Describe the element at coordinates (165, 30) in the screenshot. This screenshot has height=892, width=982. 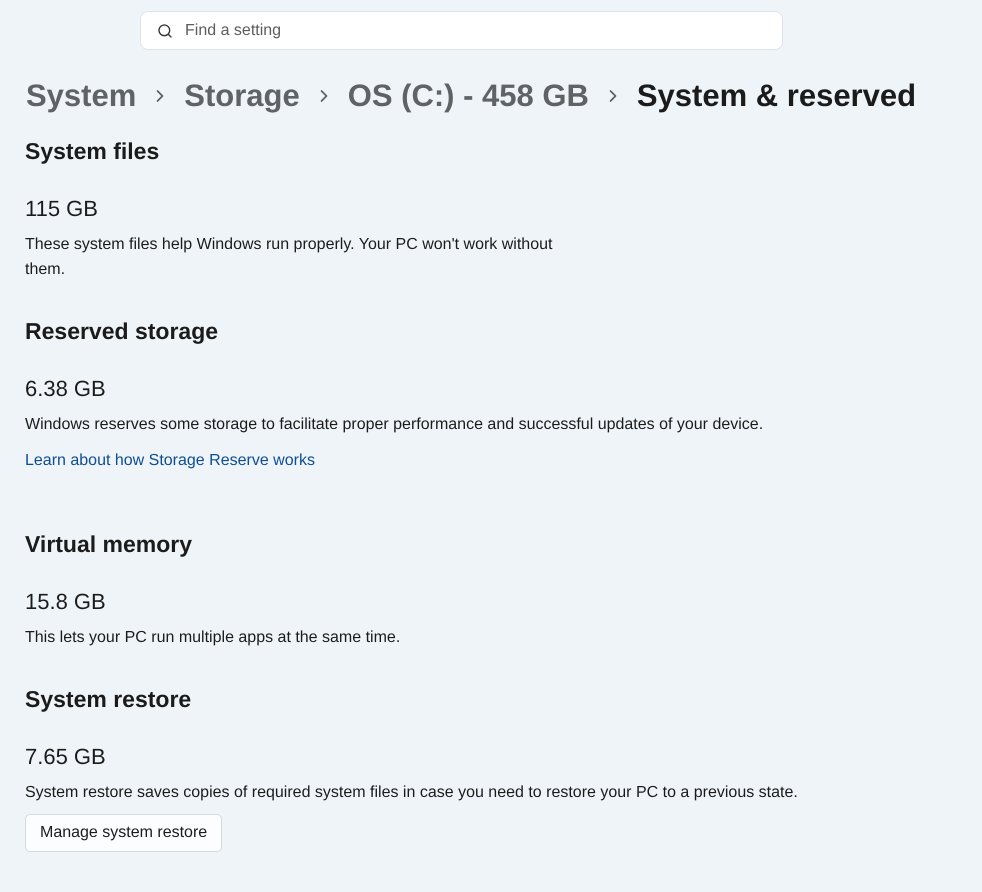
I see `search-icon` at that location.